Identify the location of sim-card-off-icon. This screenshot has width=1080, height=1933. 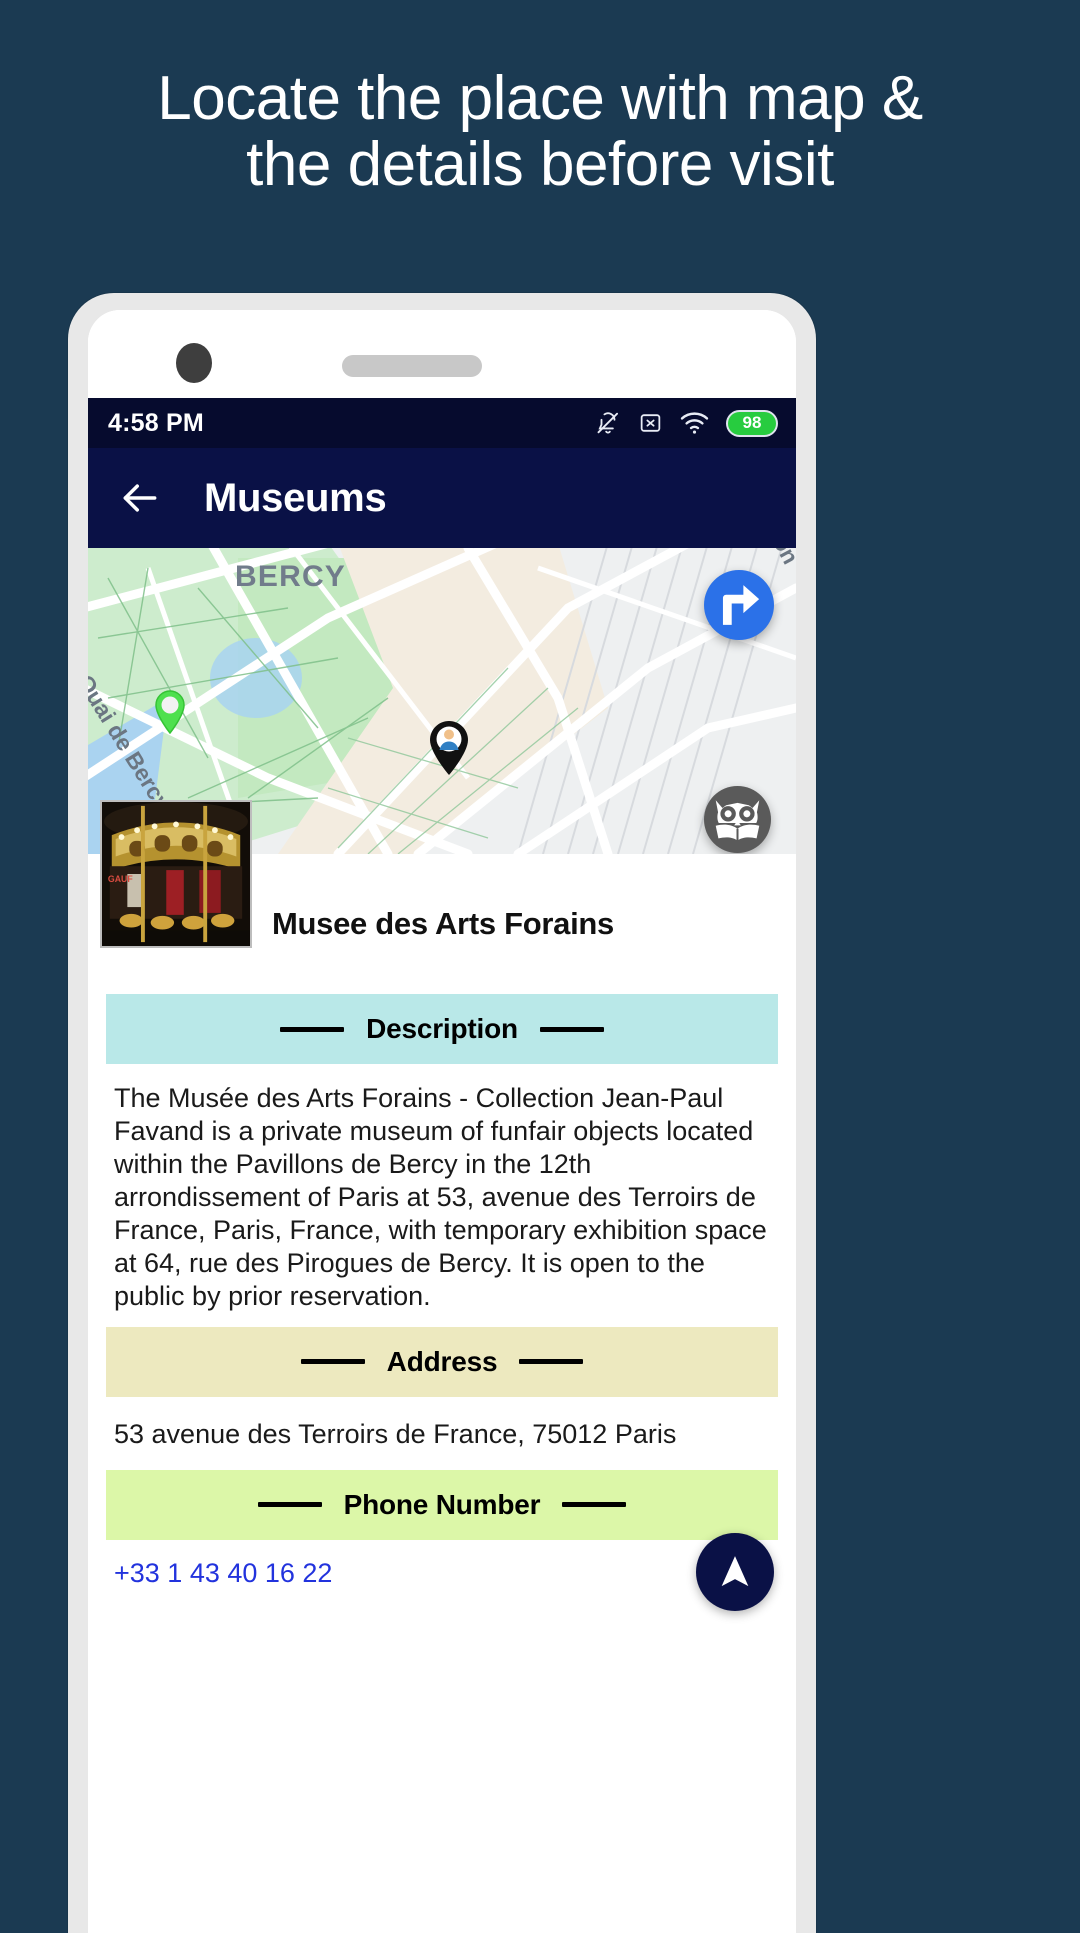
(650, 423).